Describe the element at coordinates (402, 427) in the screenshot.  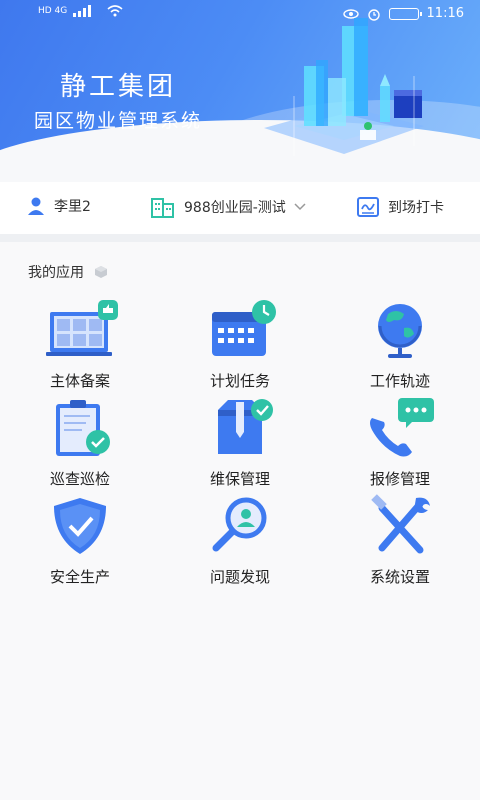
I see `phone-message-icon` at that location.